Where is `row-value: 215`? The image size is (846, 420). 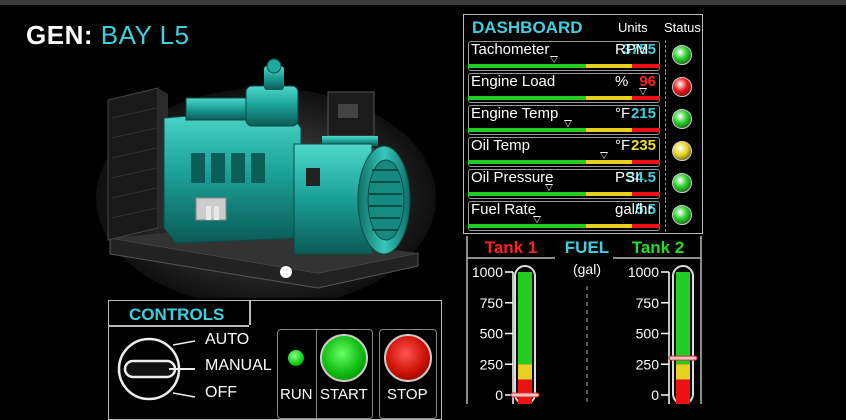 row-value: 215 is located at coordinates (643, 113).